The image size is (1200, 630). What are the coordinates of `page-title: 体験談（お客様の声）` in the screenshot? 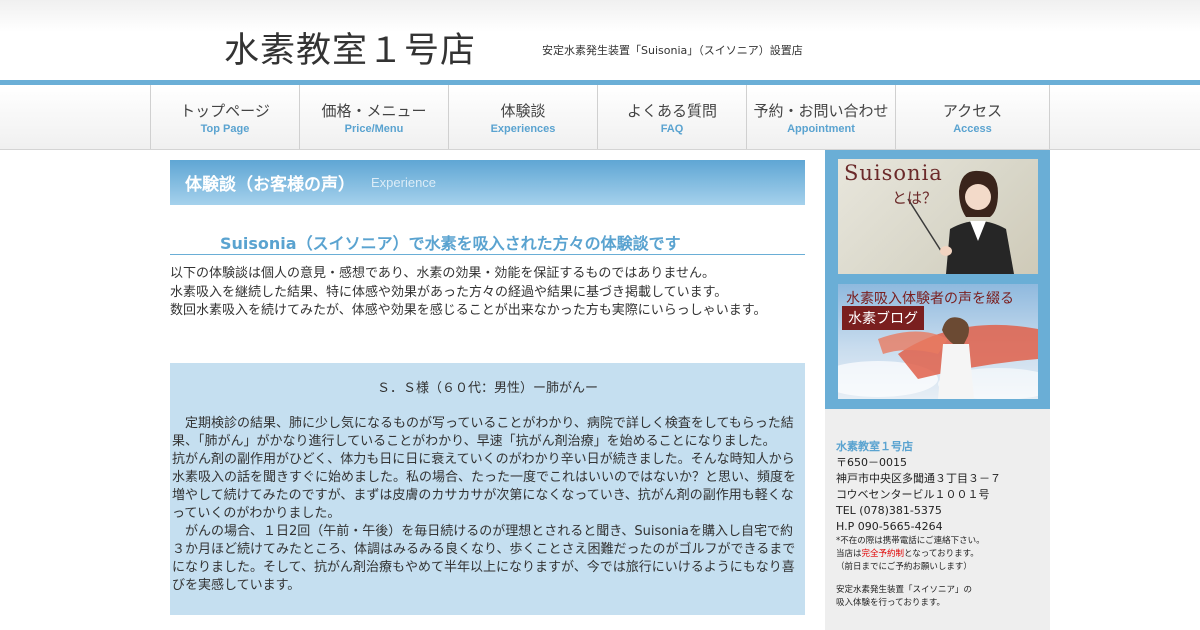 It's located at (270, 185).